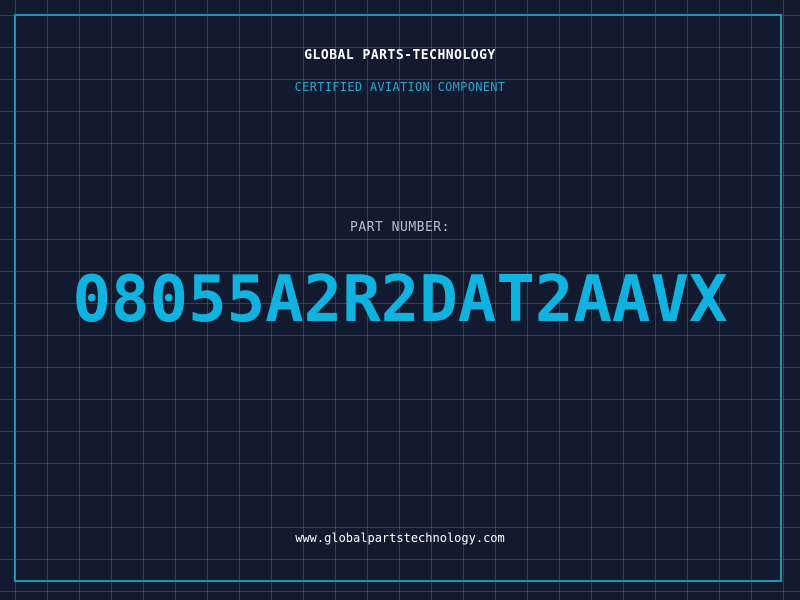  Describe the element at coordinates (400, 300) in the screenshot. I see `part-number-value: 08055A2R2DAT2AAVX` at that location.